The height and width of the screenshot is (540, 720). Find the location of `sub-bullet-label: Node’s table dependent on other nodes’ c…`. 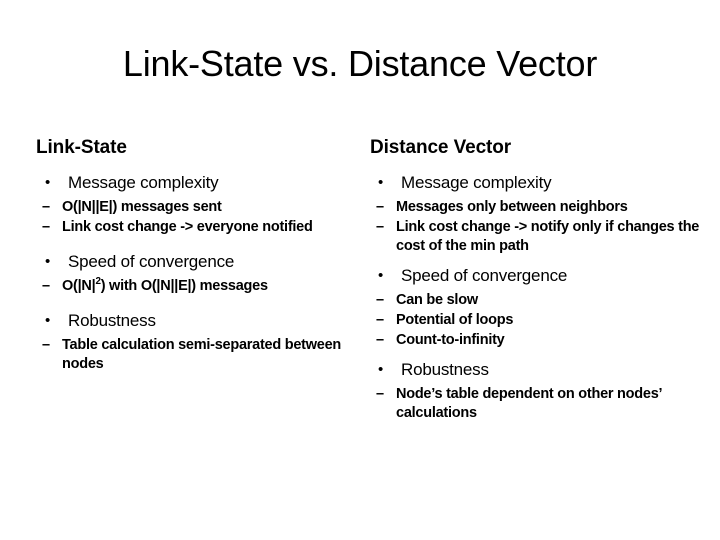

sub-bullet-label: Node’s table dependent on other nodes’ c… is located at coordinates (529, 403).